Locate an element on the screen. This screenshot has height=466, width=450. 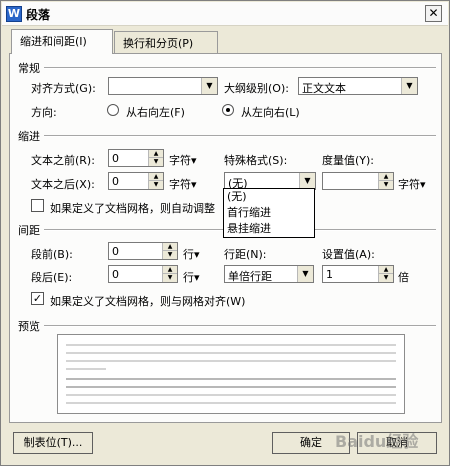
tab-indent-spacing: 缩进和间距(I) is located at coordinates (62, 41).